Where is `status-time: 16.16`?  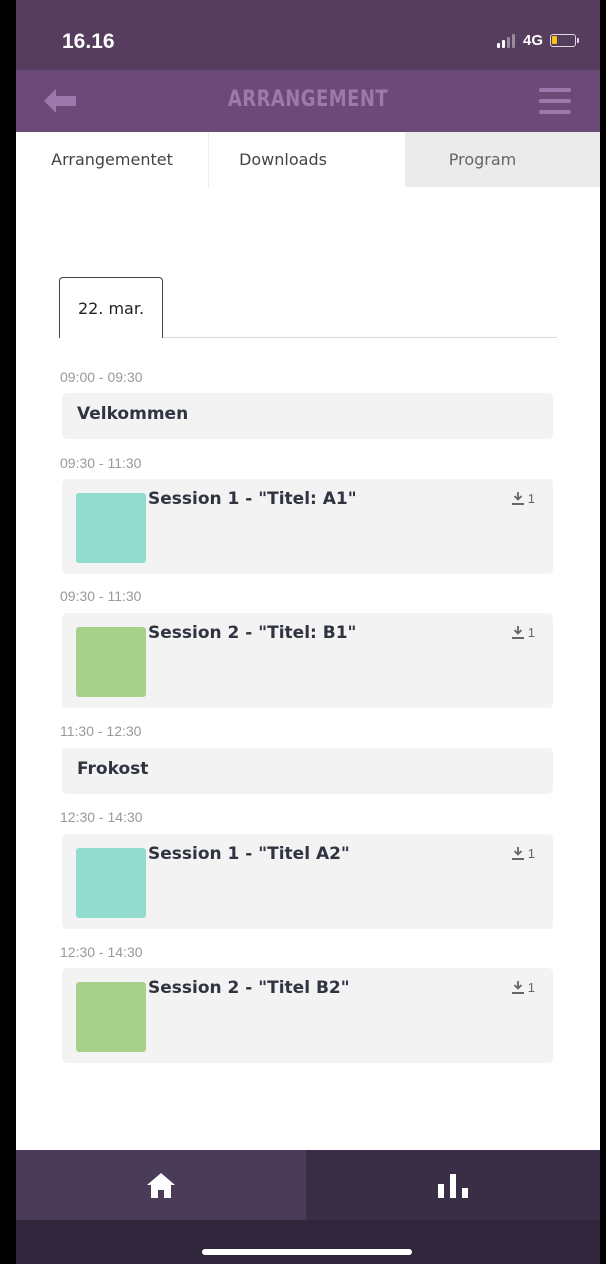 status-time: 16.16 is located at coordinates (88, 41).